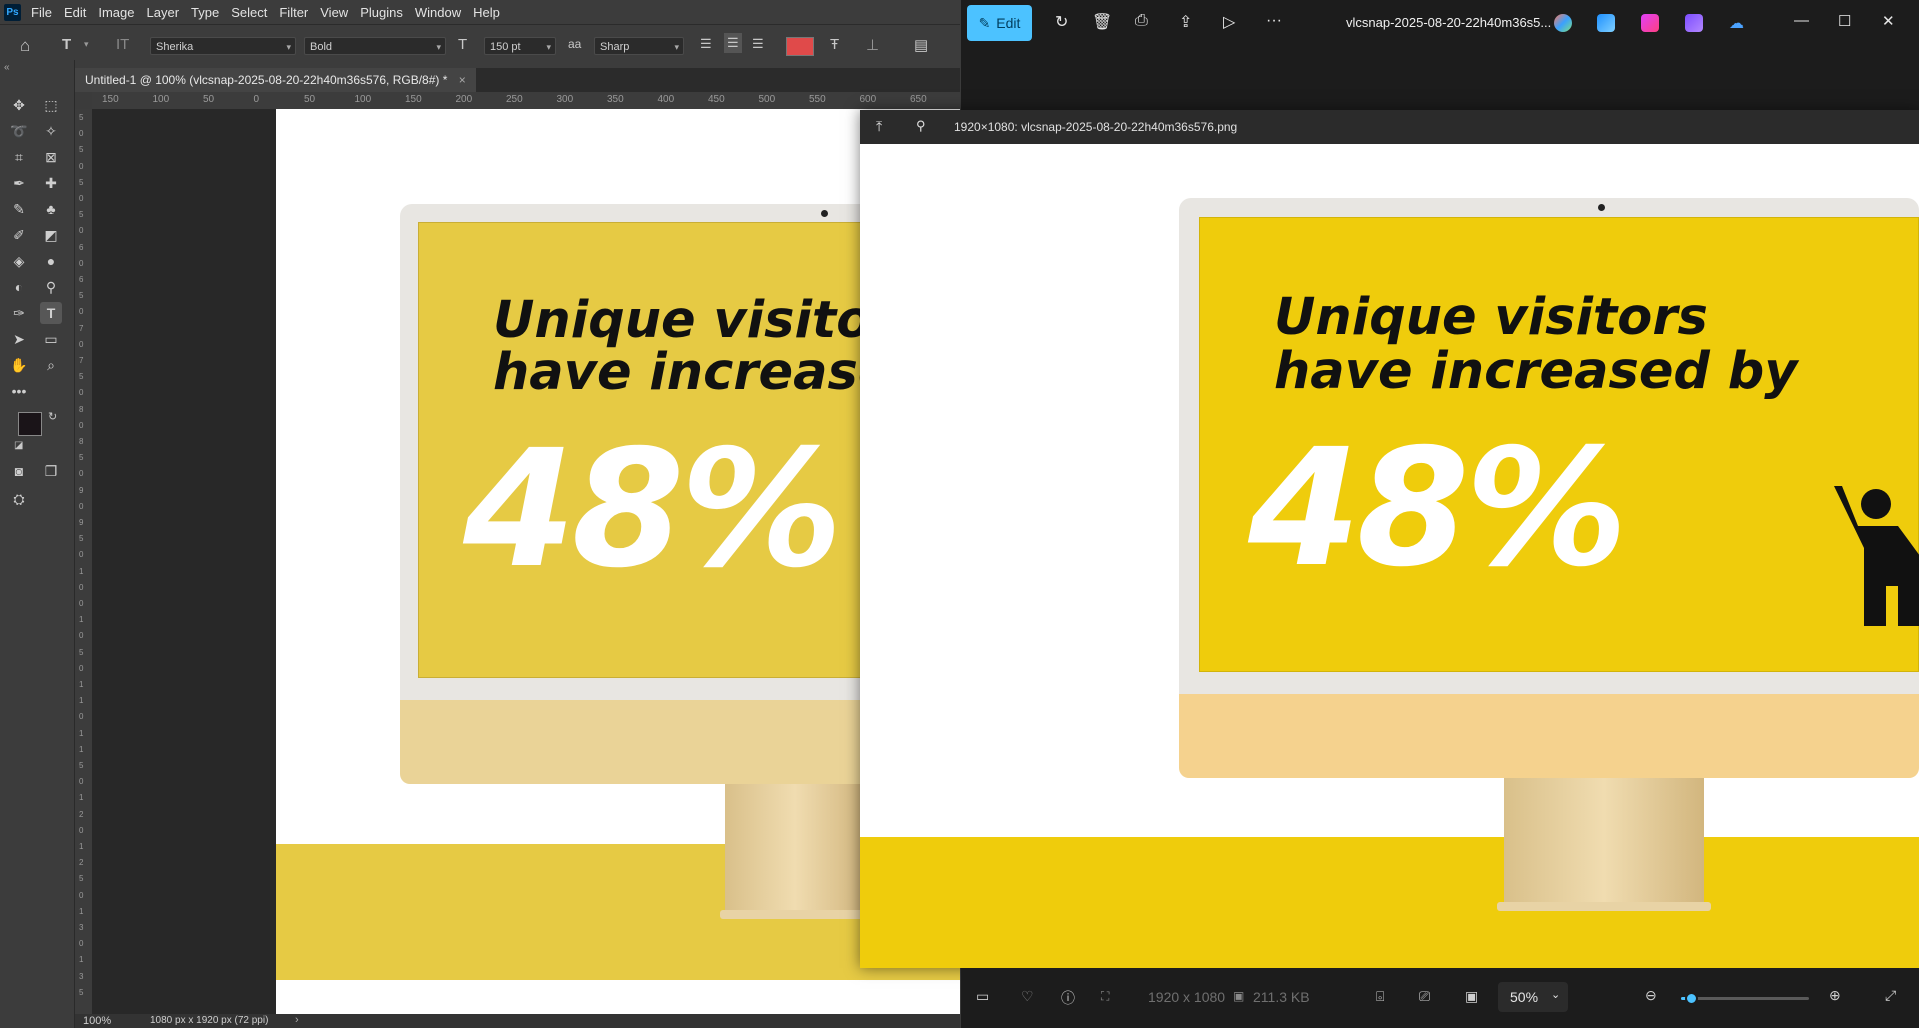 This screenshot has height=1028, width=1919. Describe the element at coordinates (19, 313) in the screenshot. I see `pen-tool-icon: ✑` at that location.